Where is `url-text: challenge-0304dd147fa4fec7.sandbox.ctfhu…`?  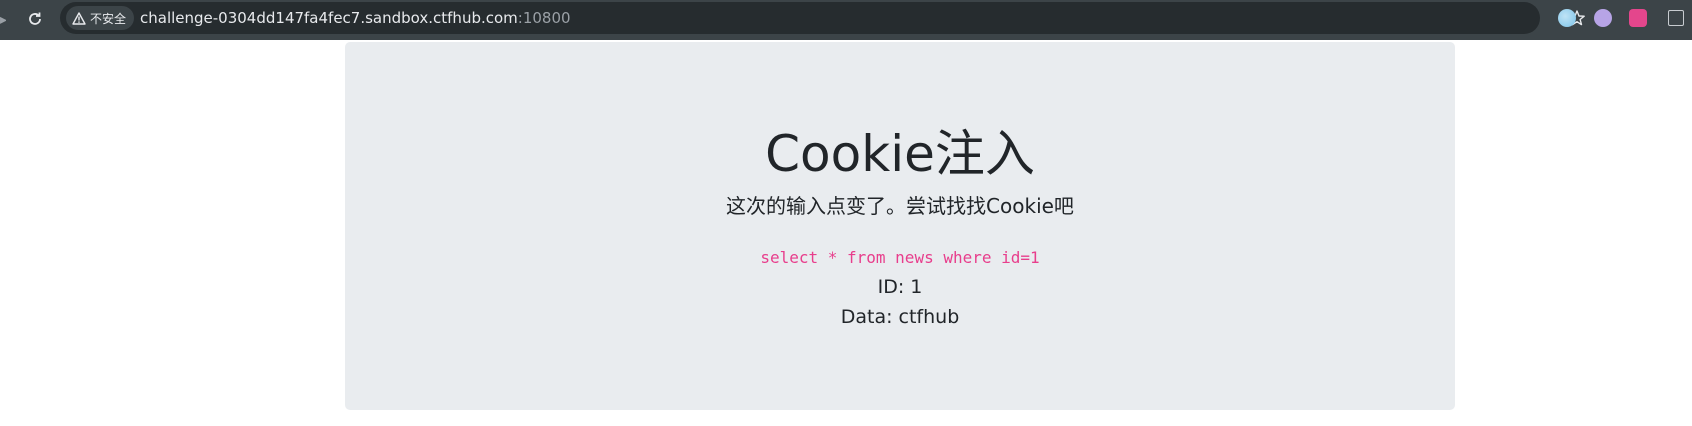
url-text: challenge-0304dd147fa4fec7.sandbox.ctfhu… is located at coordinates (355, 18).